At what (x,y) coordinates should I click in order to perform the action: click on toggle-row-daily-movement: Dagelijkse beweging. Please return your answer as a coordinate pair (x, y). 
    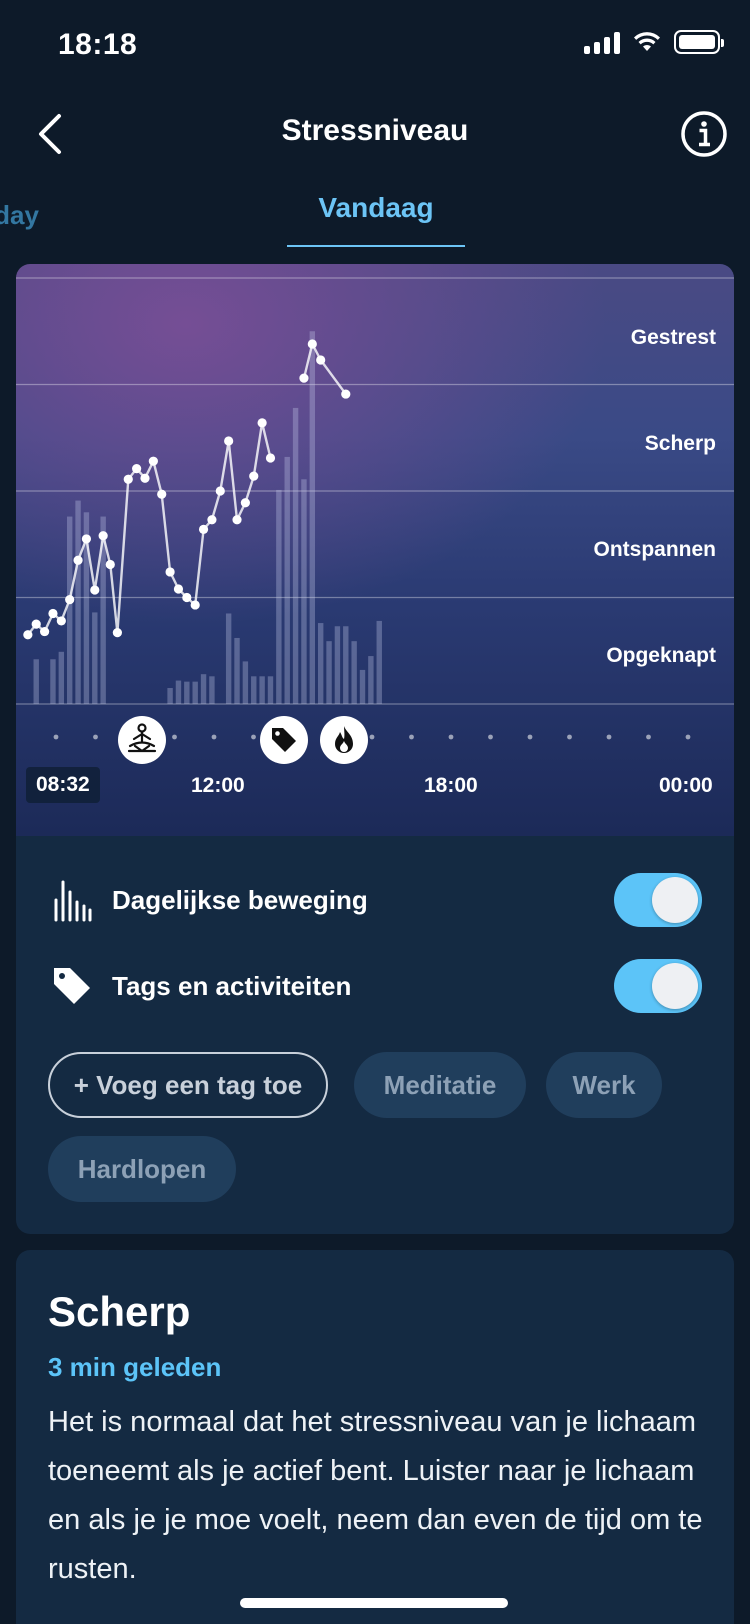
    Looking at the image, I should click on (375, 900).